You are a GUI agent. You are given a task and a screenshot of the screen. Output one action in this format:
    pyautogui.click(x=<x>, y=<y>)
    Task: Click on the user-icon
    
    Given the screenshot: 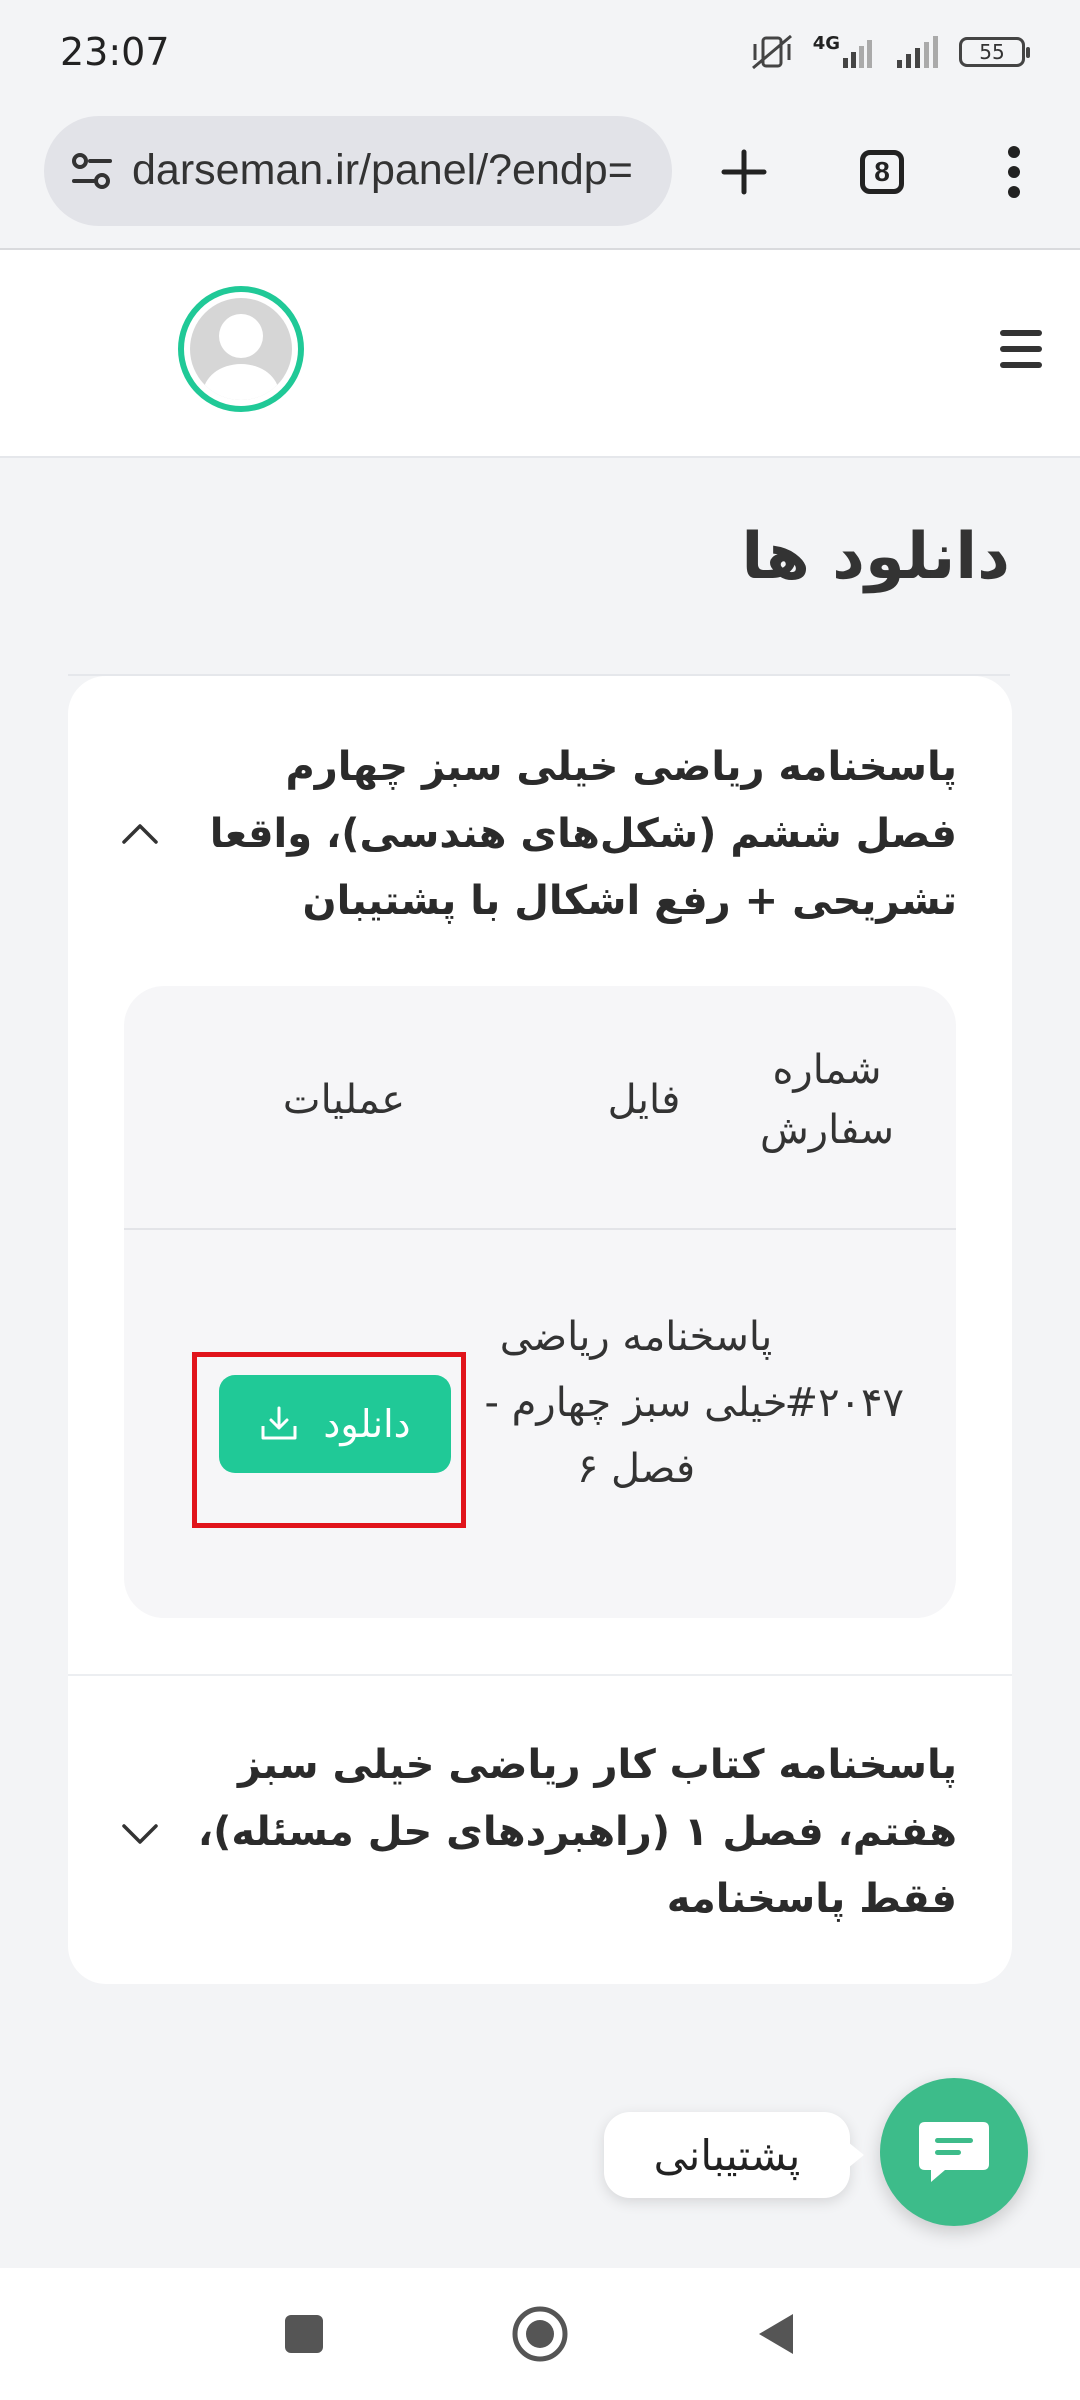 What is the action you would take?
    pyautogui.click(x=241, y=349)
    